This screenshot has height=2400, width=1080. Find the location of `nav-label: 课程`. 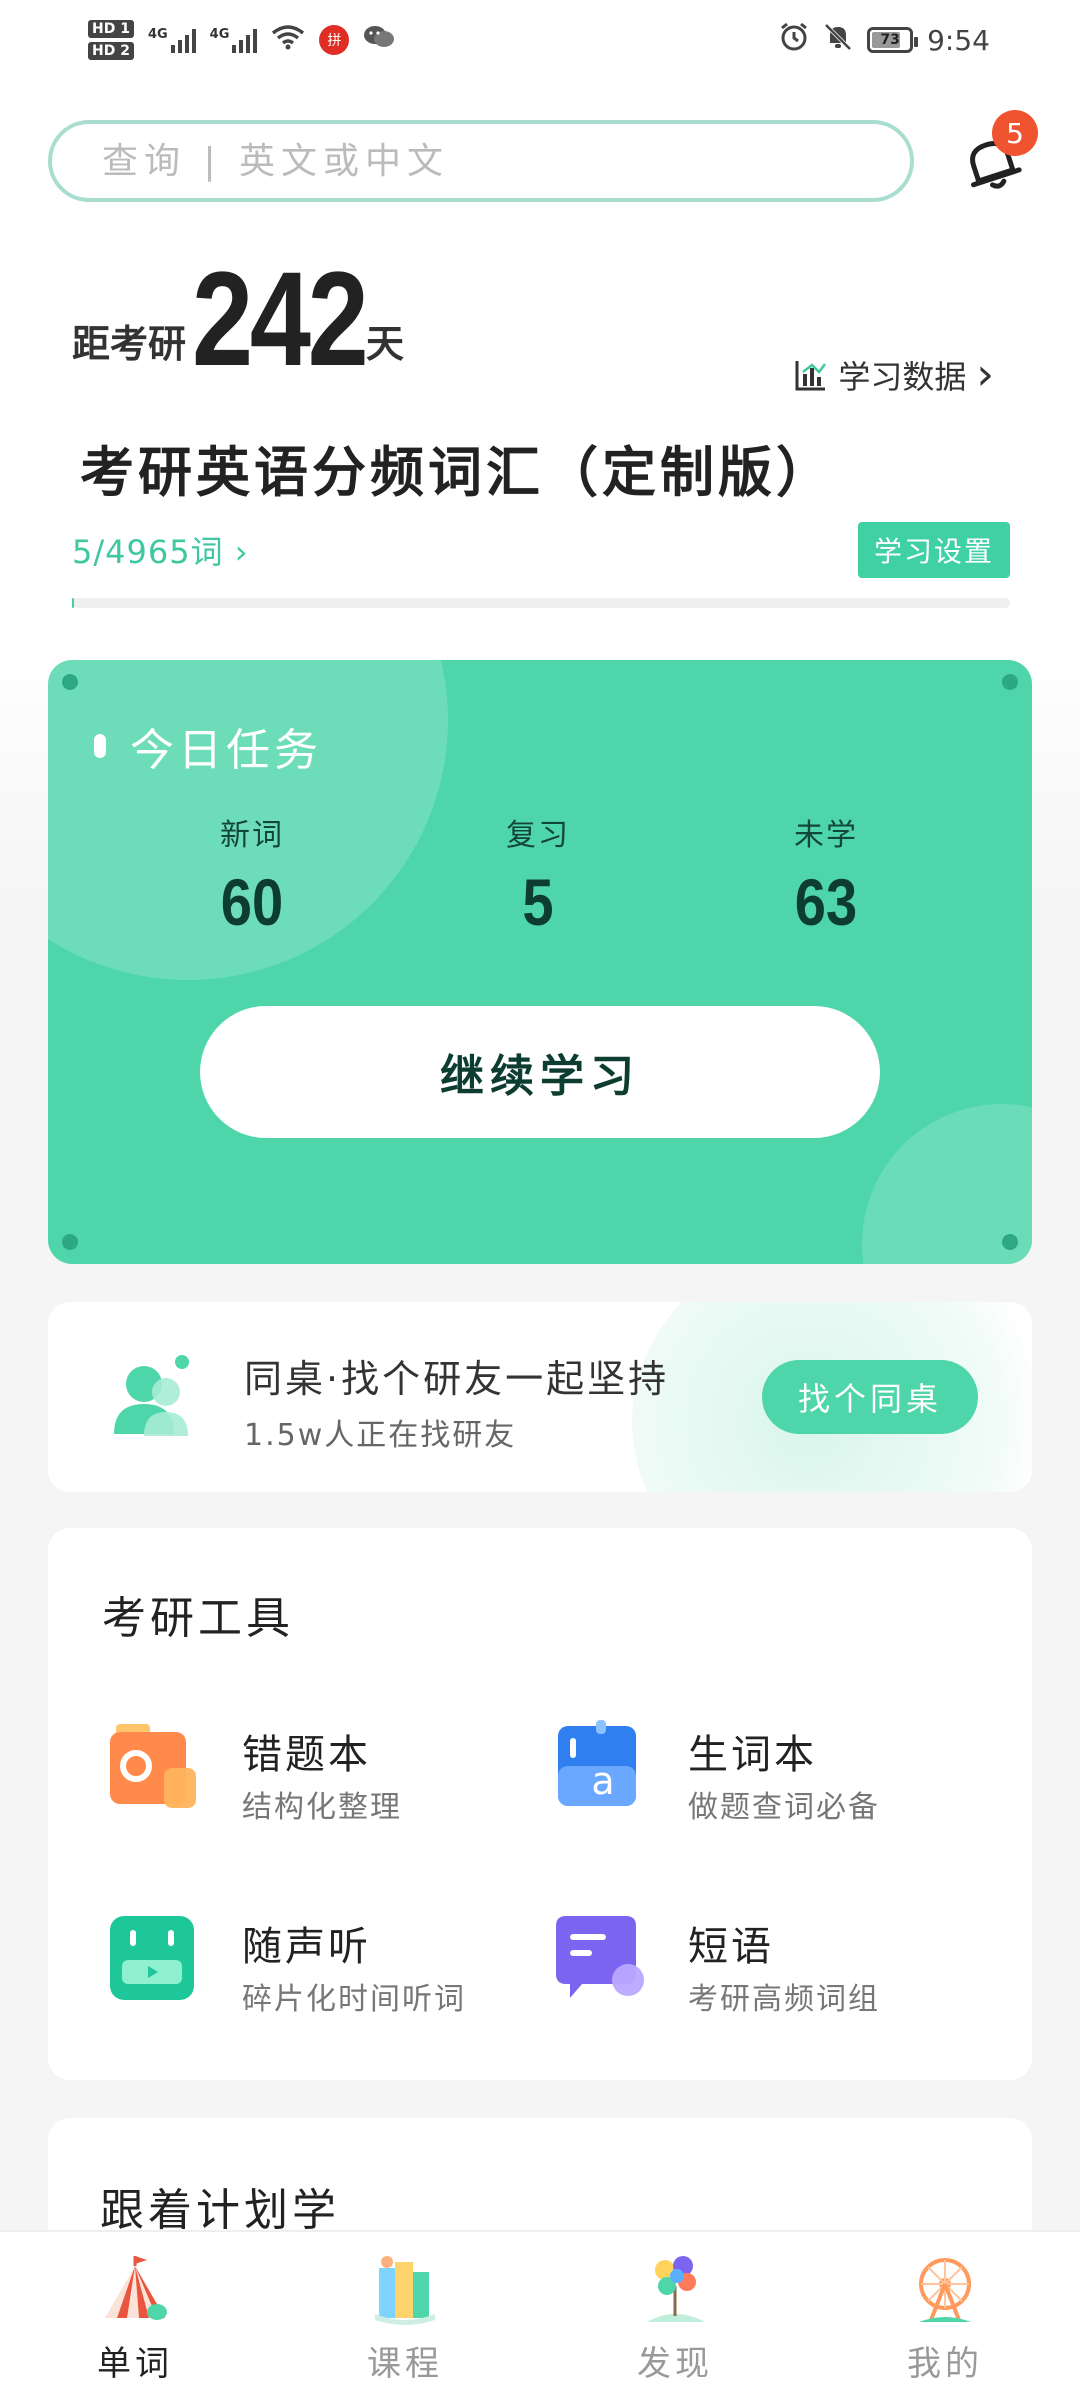

nav-label: 课程 is located at coordinates (405, 2364).